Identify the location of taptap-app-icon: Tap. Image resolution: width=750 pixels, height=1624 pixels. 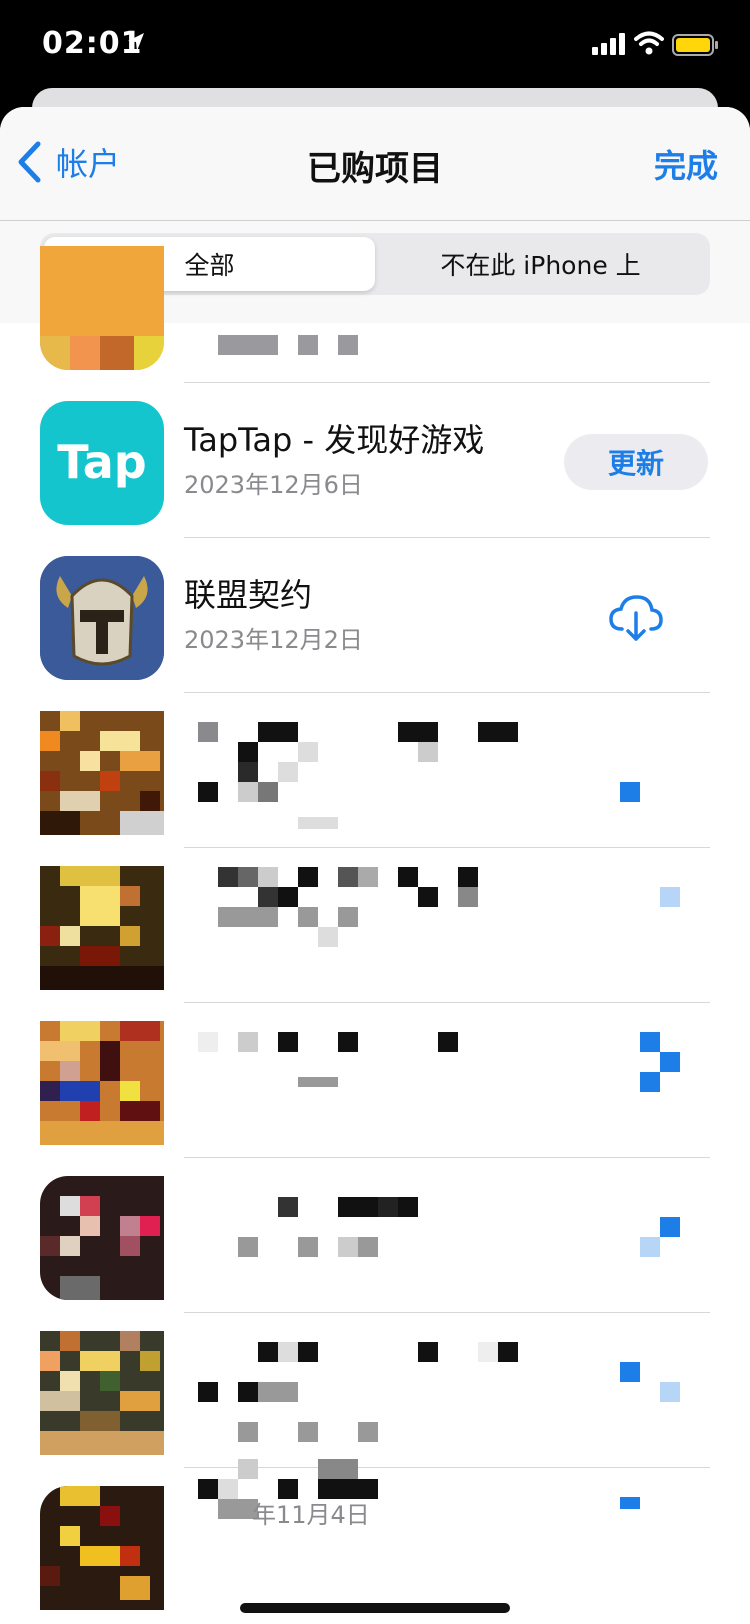
(102, 463).